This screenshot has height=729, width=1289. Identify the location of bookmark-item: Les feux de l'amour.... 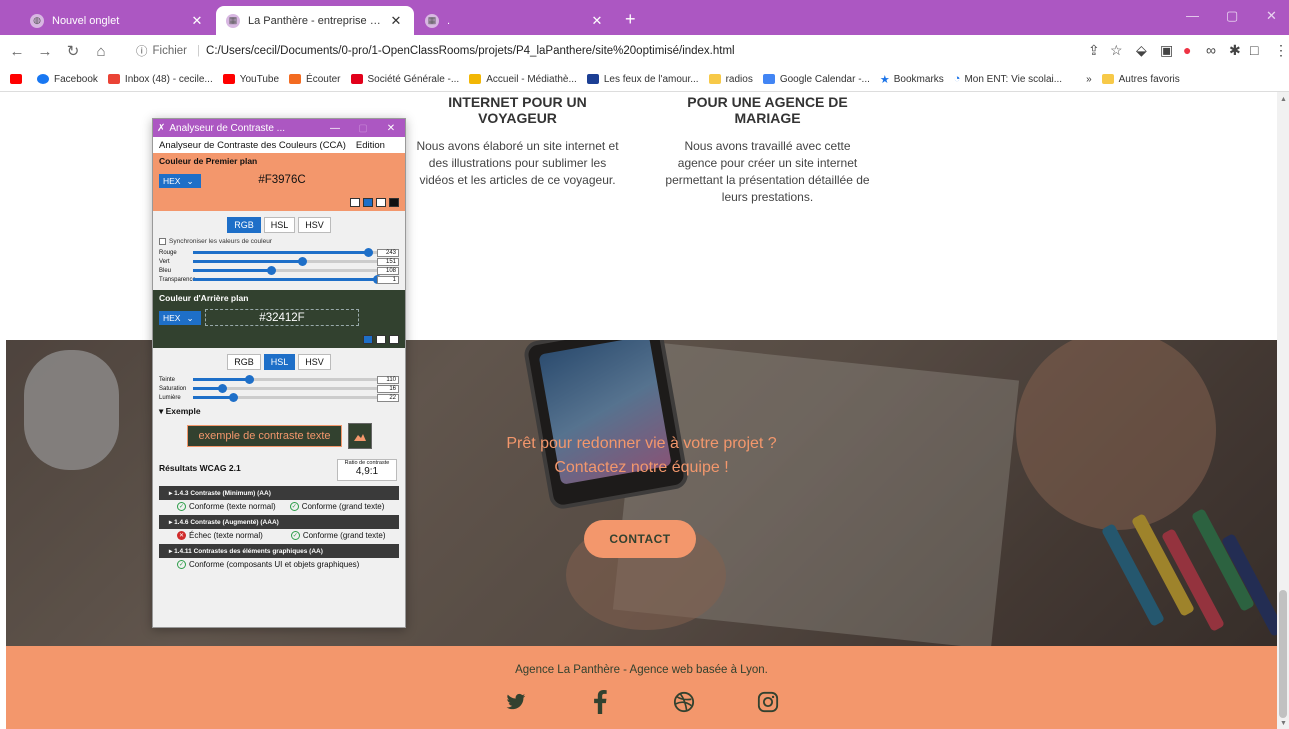
(642, 79).